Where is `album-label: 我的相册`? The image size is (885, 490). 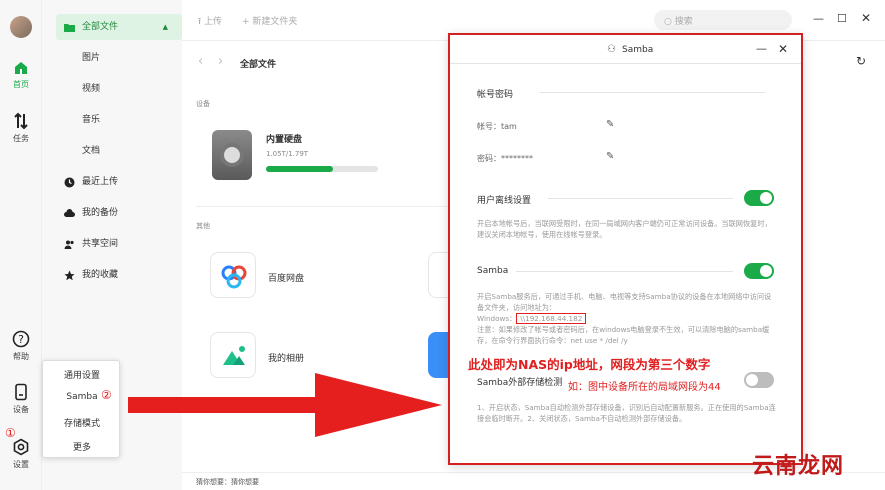 album-label: 我的相册 is located at coordinates (286, 359).